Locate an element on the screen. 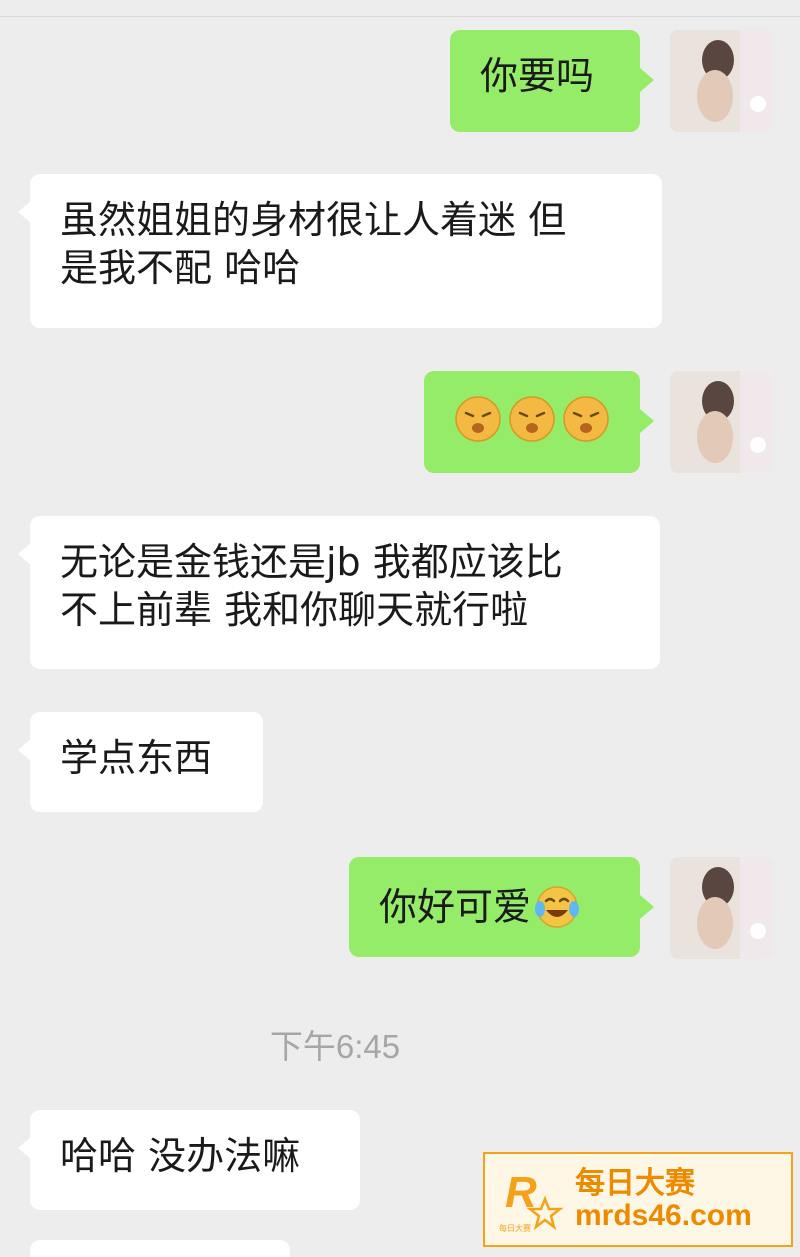 The image size is (800, 1257). message-bubble-incoming: 学点东西 is located at coordinates (140, 762).